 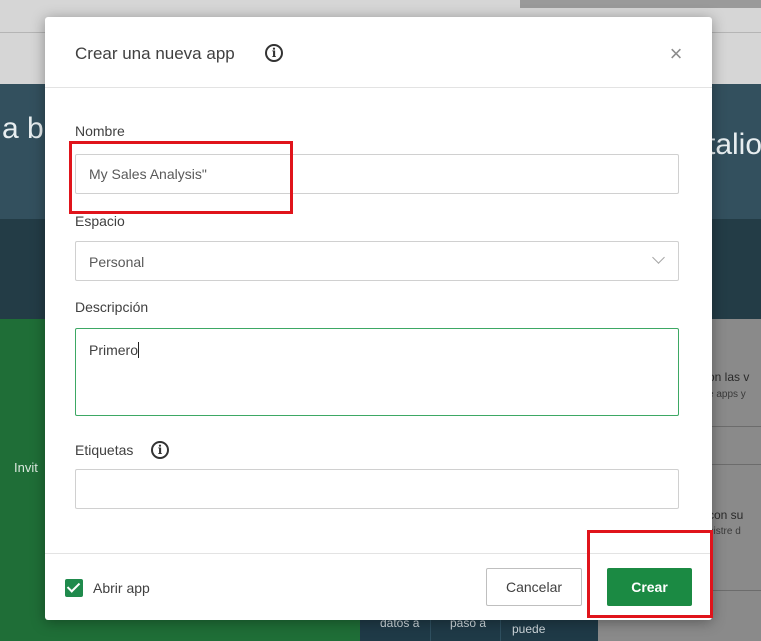 I want to click on background-table-cell: puede, so click(x=529, y=629).